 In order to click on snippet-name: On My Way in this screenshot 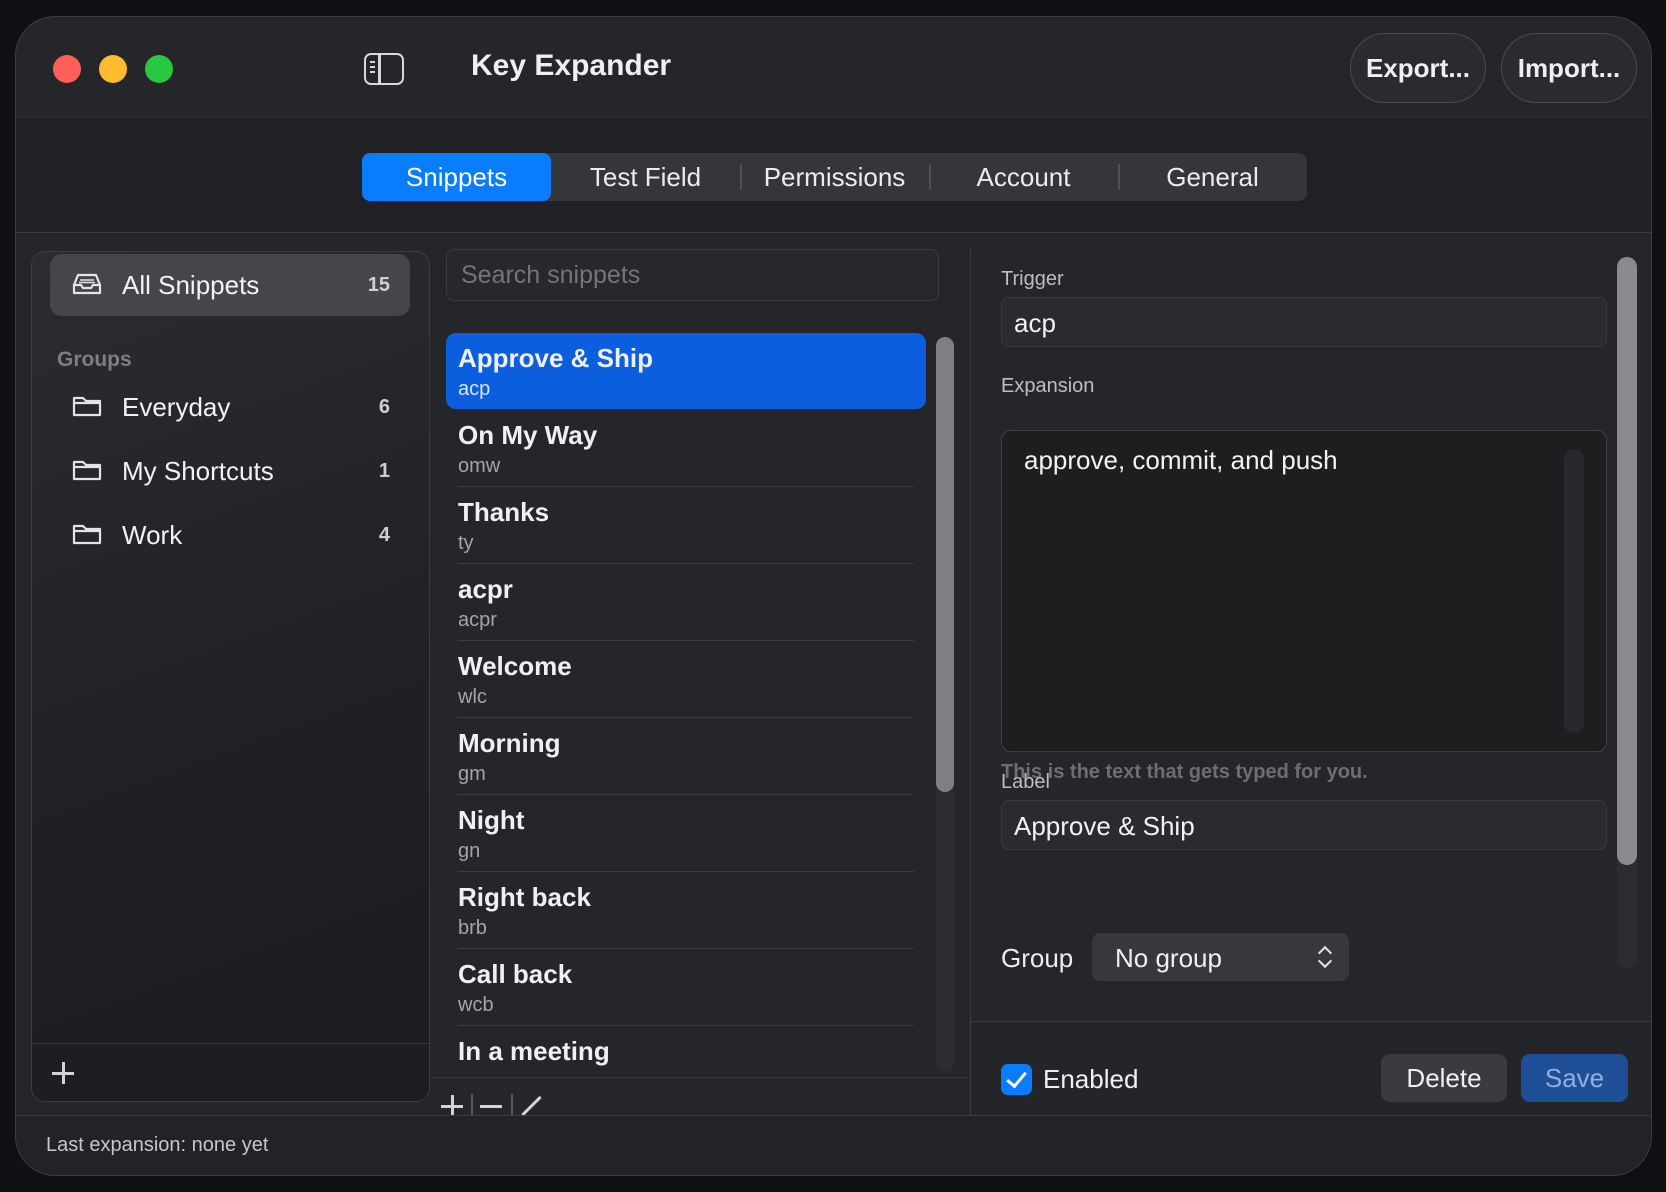, I will do `click(528, 435)`.